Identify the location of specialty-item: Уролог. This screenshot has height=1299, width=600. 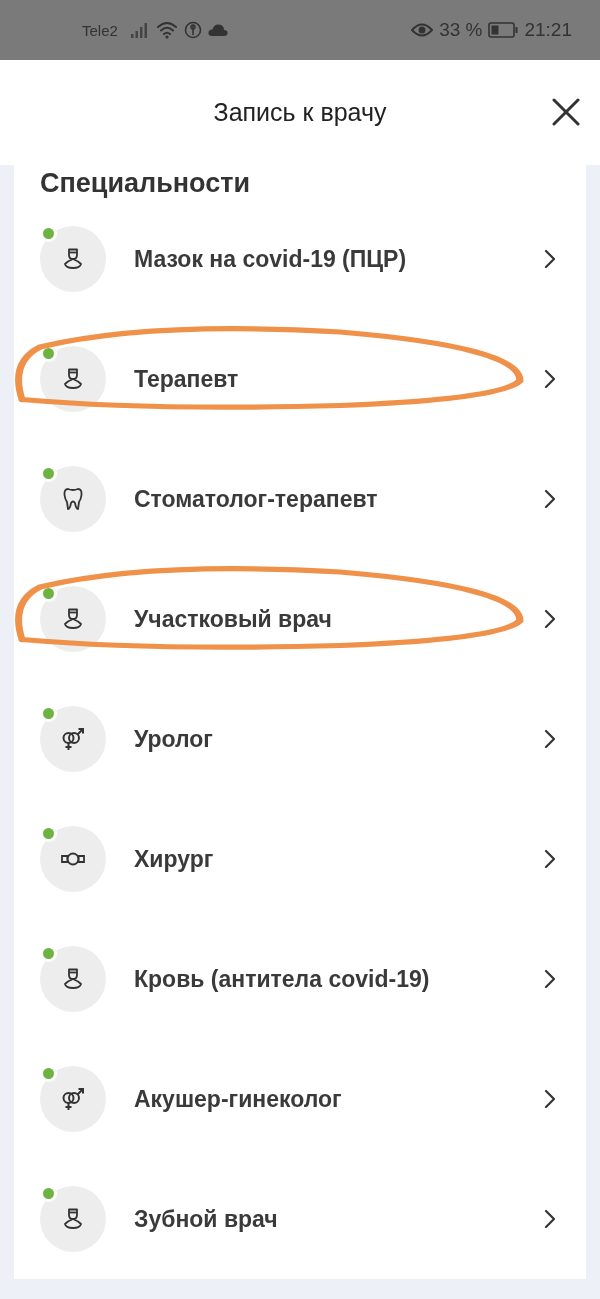
(300, 739).